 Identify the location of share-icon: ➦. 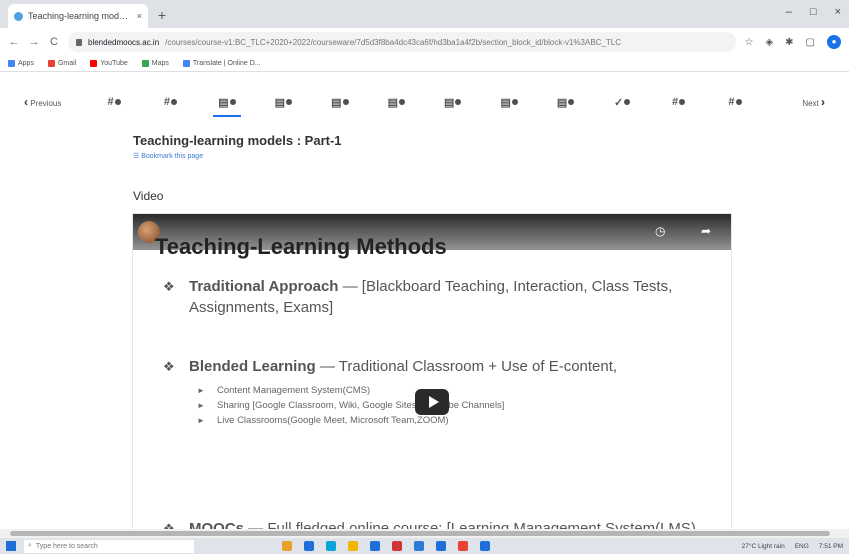
(706, 231).